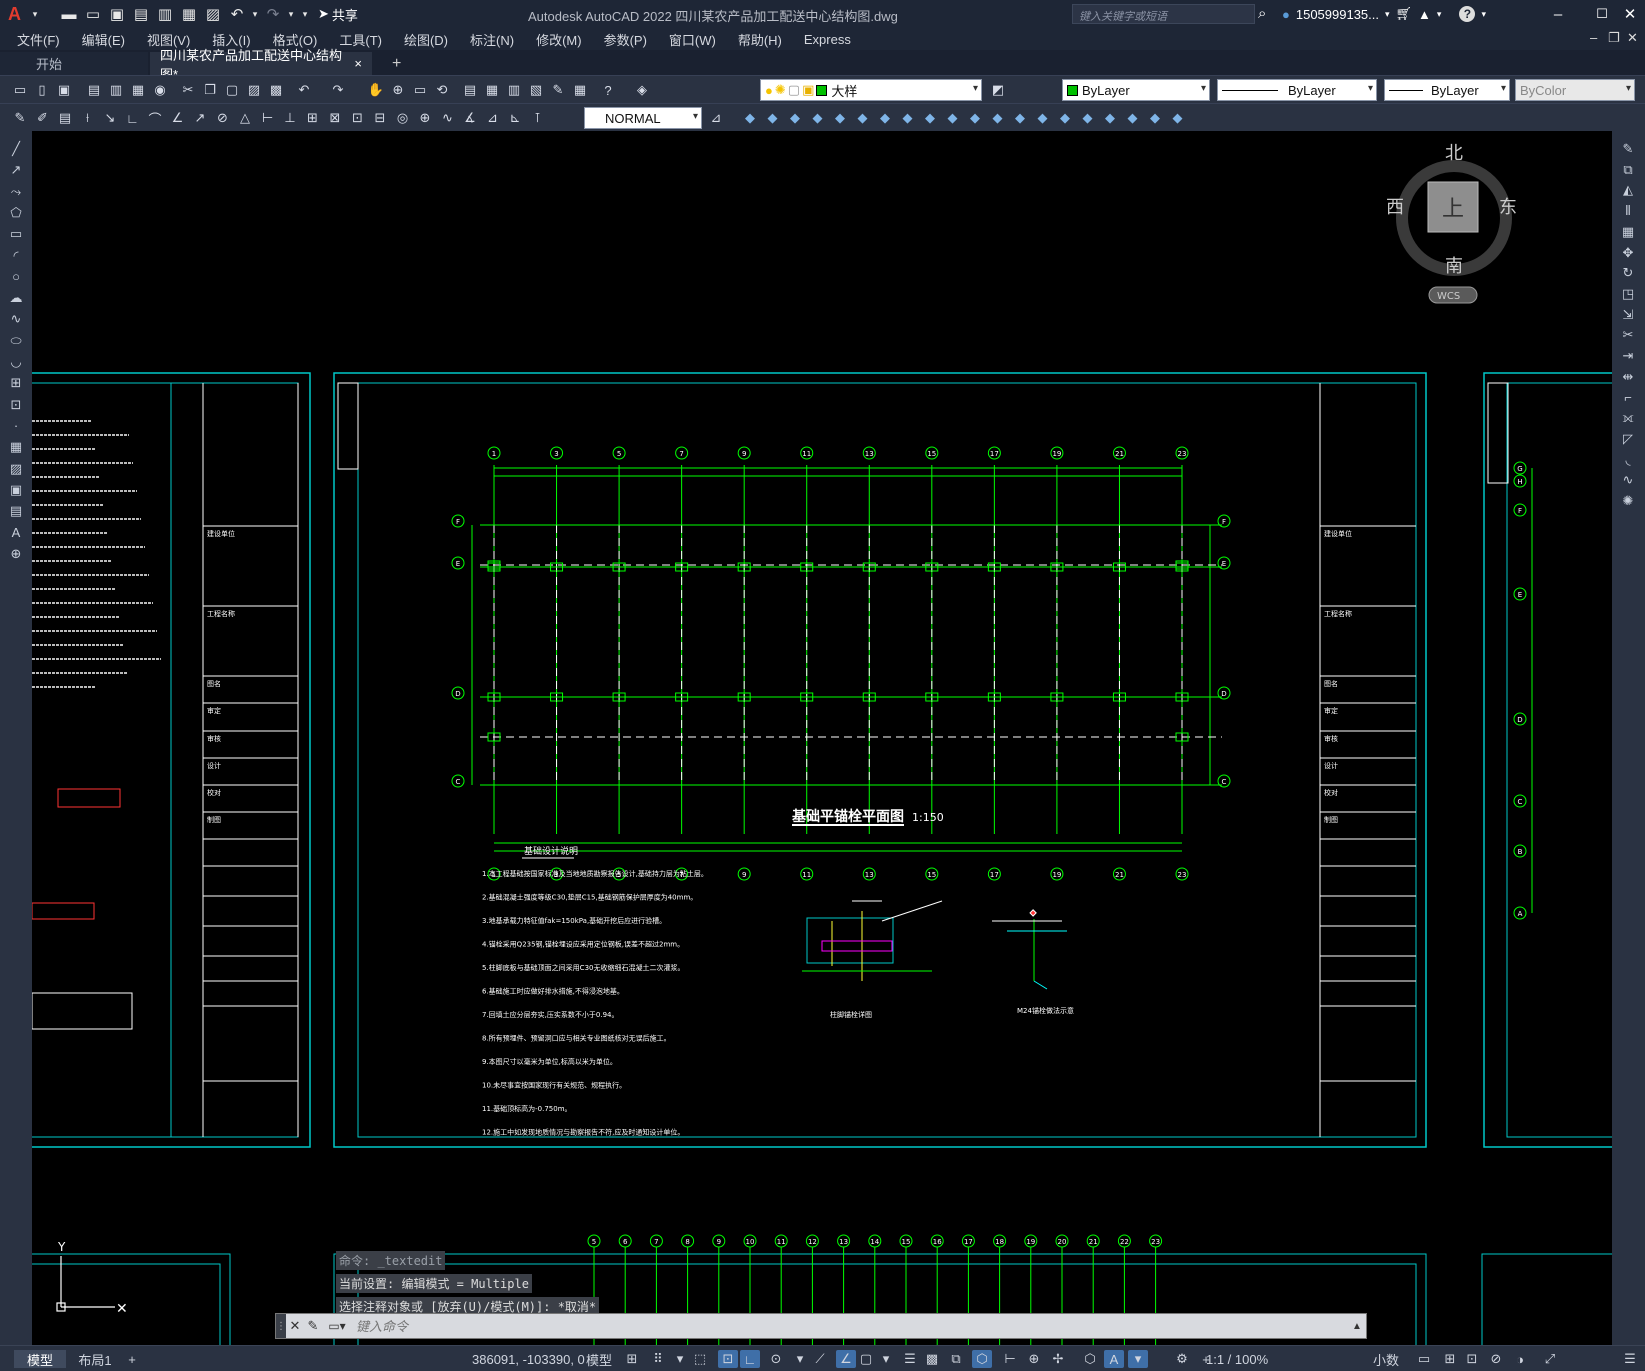 This screenshot has height=1371, width=1645. Describe the element at coordinates (800, 1359) in the screenshot. I see `polar-dropdown-icon: ▾` at that location.